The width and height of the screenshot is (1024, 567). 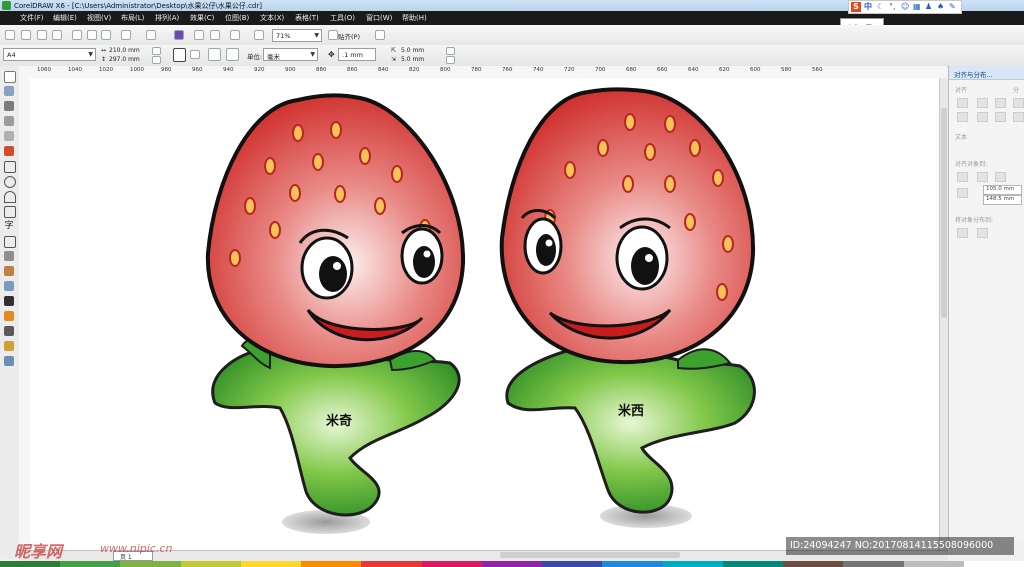 What do you see at coordinates (450, 60) in the screenshot?
I see `duplicate-y-spinner` at bounding box center [450, 60].